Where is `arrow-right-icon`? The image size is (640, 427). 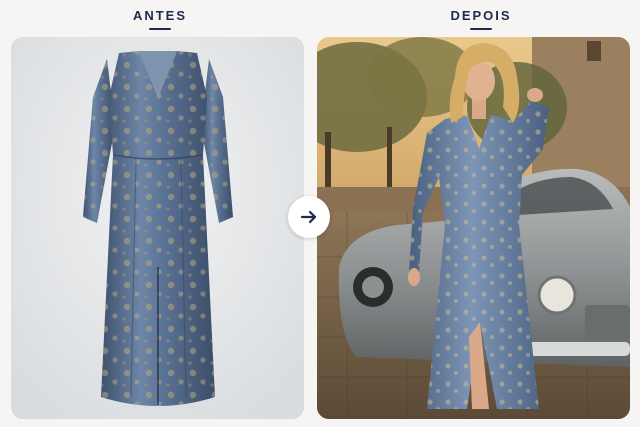
arrow-right-icon is located at coordinates (308, 217).